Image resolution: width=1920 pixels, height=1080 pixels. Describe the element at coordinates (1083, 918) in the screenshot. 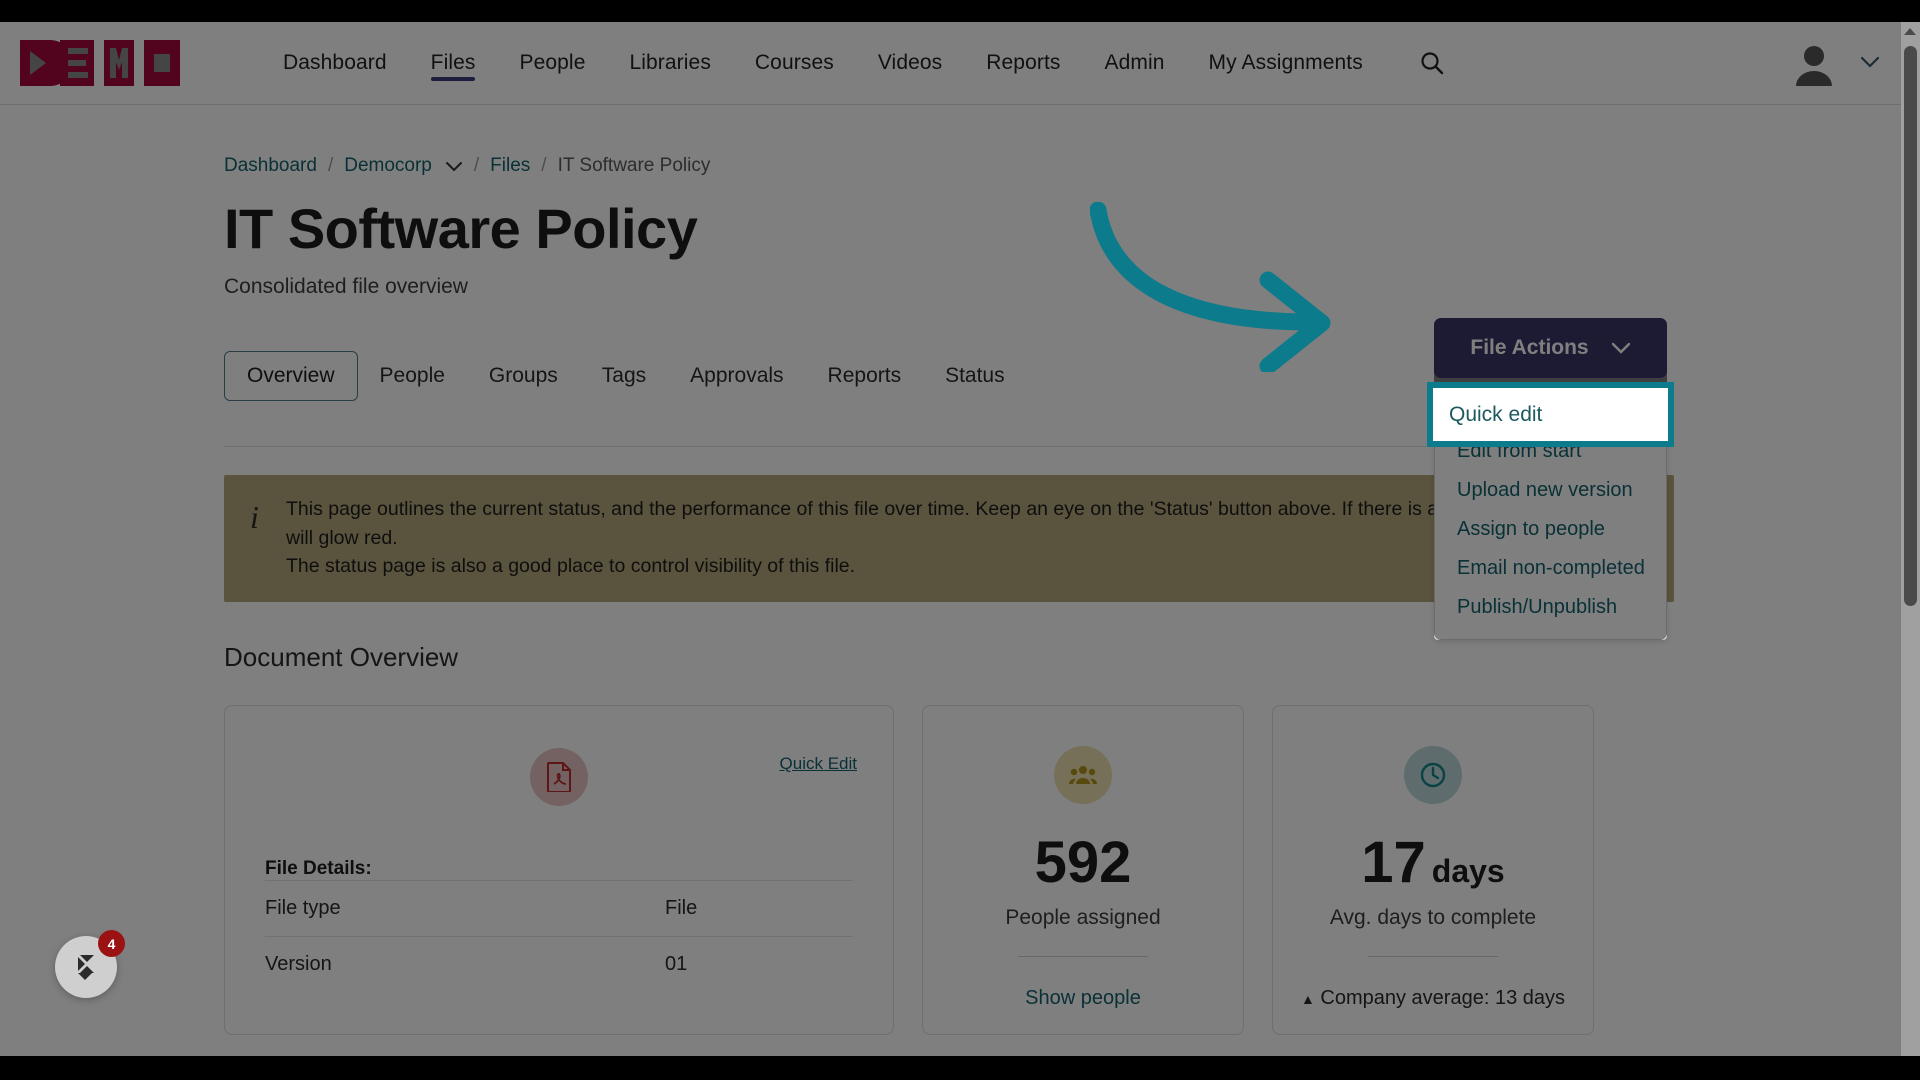

I see `people-assigned-label: People assigned` at that location.